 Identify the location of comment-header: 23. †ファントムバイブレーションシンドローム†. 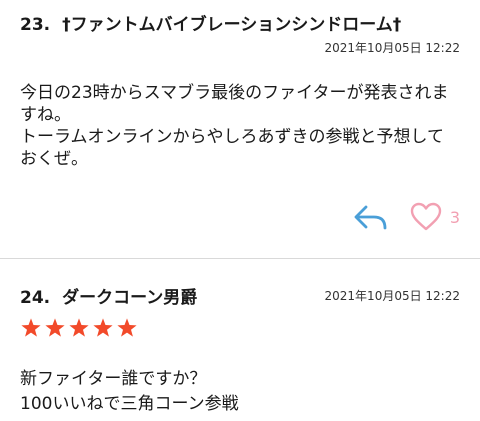
(240, 22).